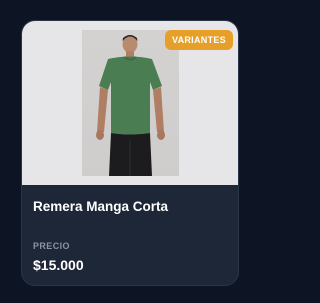 This screenshot has width=320, height=303. I want to click on model-figure, so click(130, 105).